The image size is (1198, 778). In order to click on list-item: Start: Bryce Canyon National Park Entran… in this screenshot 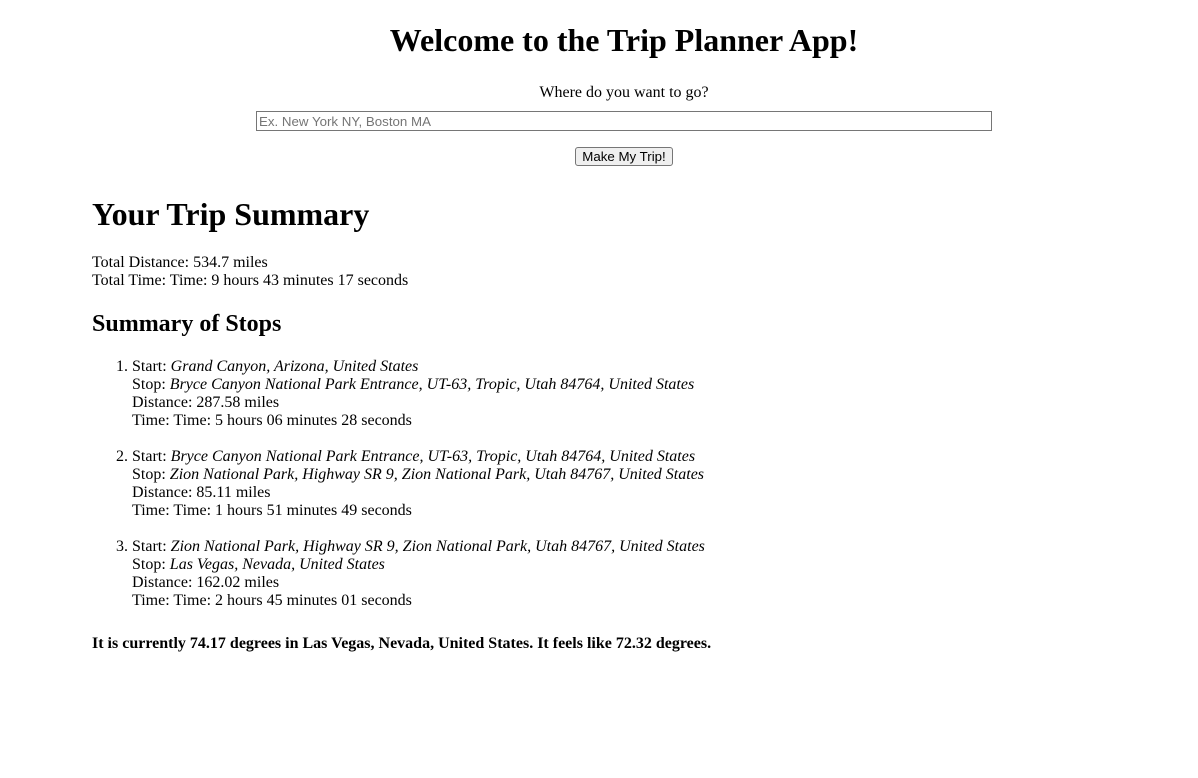, I will do `click(612, 484)`.